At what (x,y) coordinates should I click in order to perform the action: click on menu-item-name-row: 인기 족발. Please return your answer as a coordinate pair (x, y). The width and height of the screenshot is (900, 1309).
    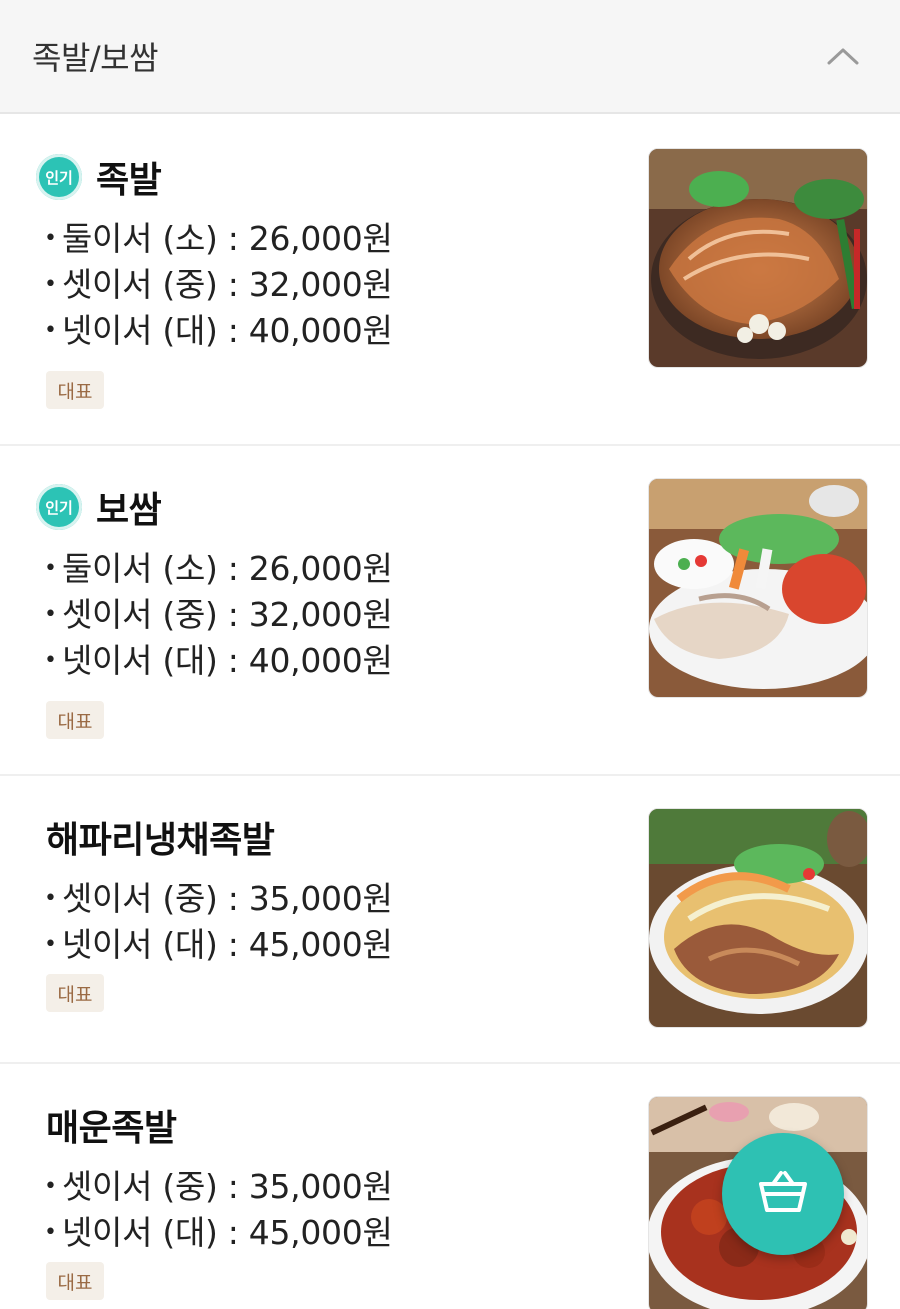
    Looking at the image, I should click on (99, 177).